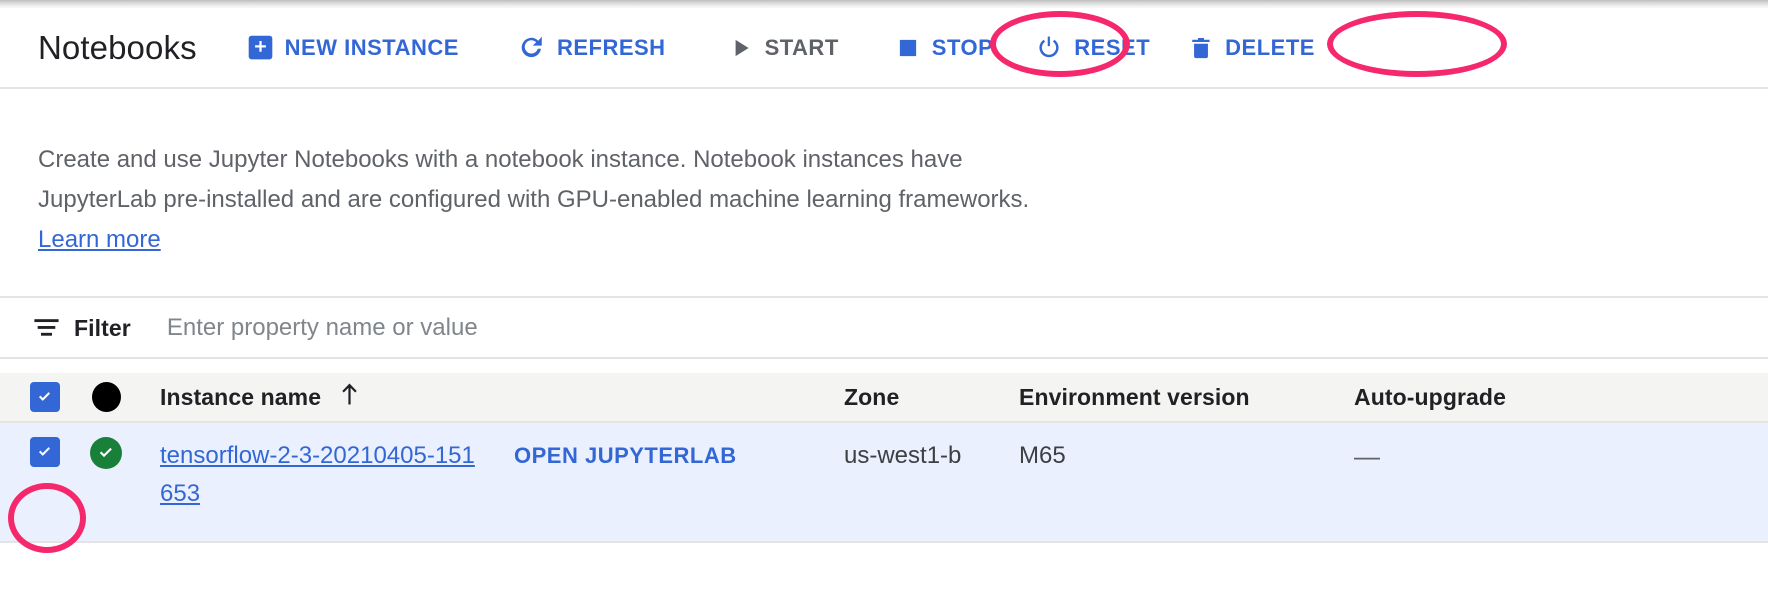 The width and height of the screenshot is (1768, 592). I want to click on filter-input, so click(516, 328).